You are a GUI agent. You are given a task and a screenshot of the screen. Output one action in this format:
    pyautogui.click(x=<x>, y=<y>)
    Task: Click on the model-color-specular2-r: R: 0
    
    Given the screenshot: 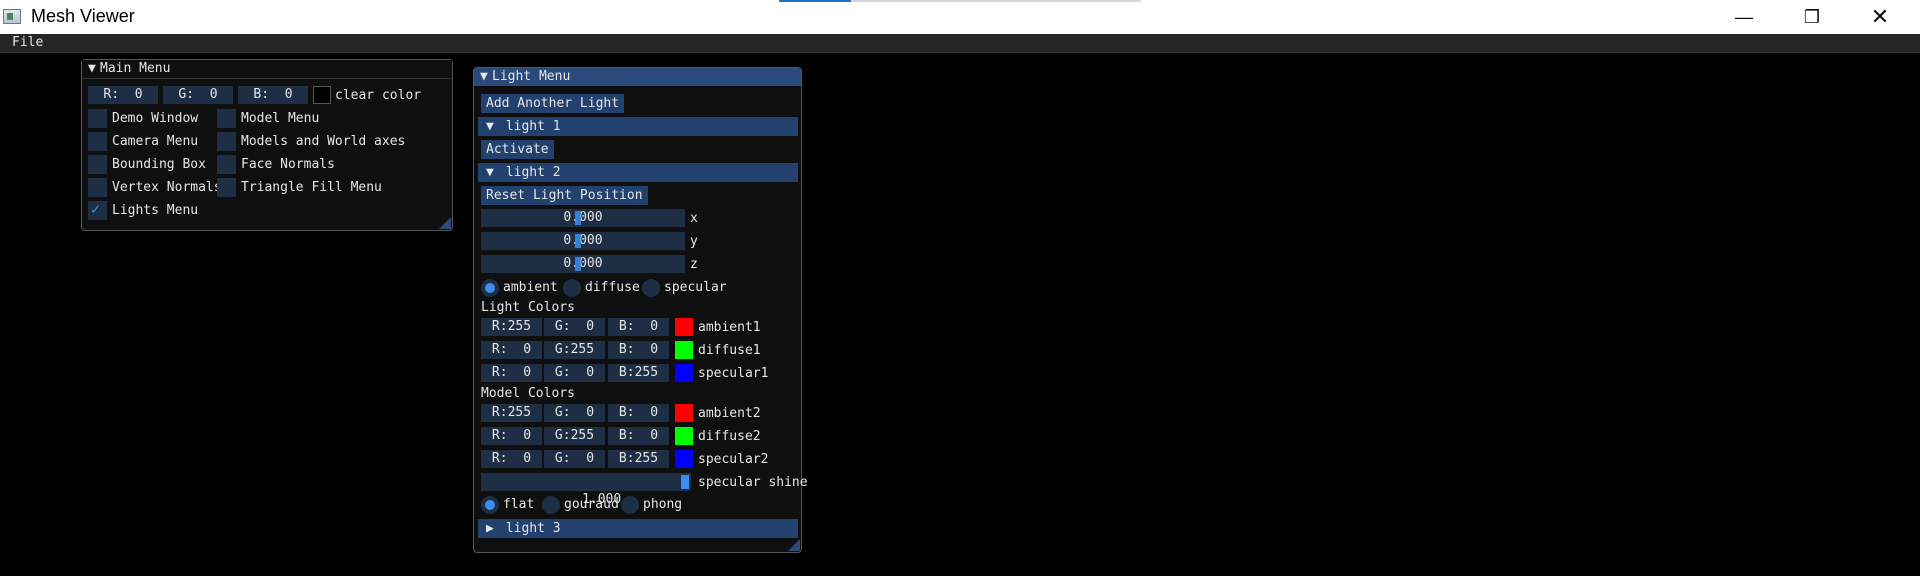 What is the action you would take?
    pyautogui.click(x=511, y=459)
    